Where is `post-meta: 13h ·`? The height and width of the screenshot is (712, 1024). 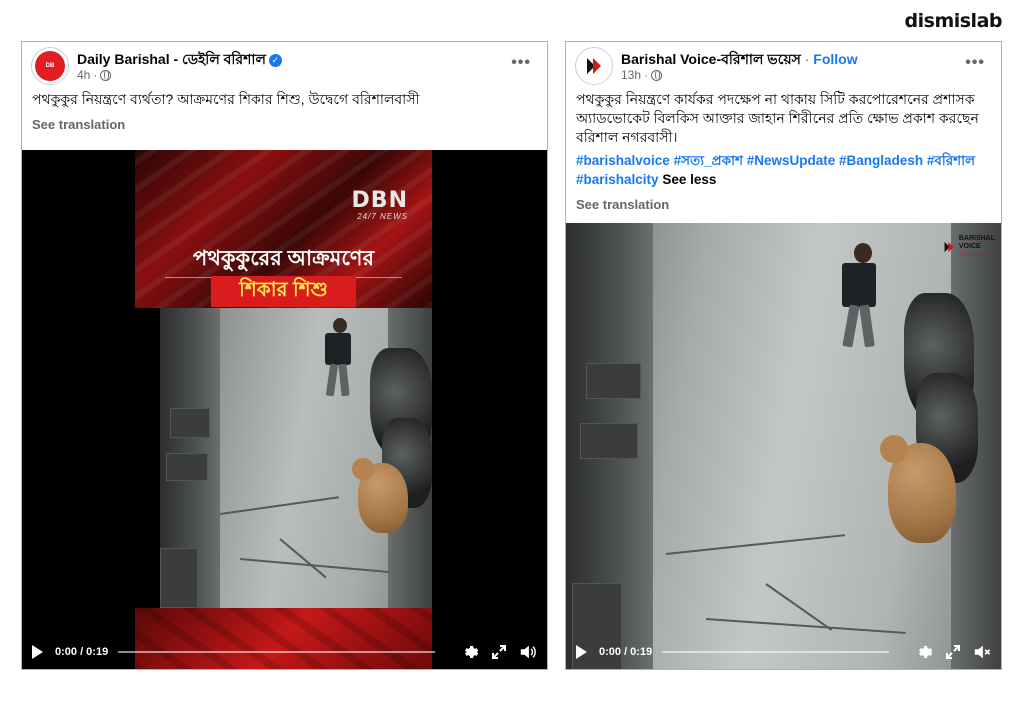
post-meta: 13h · is located at coordinates (642, 75).